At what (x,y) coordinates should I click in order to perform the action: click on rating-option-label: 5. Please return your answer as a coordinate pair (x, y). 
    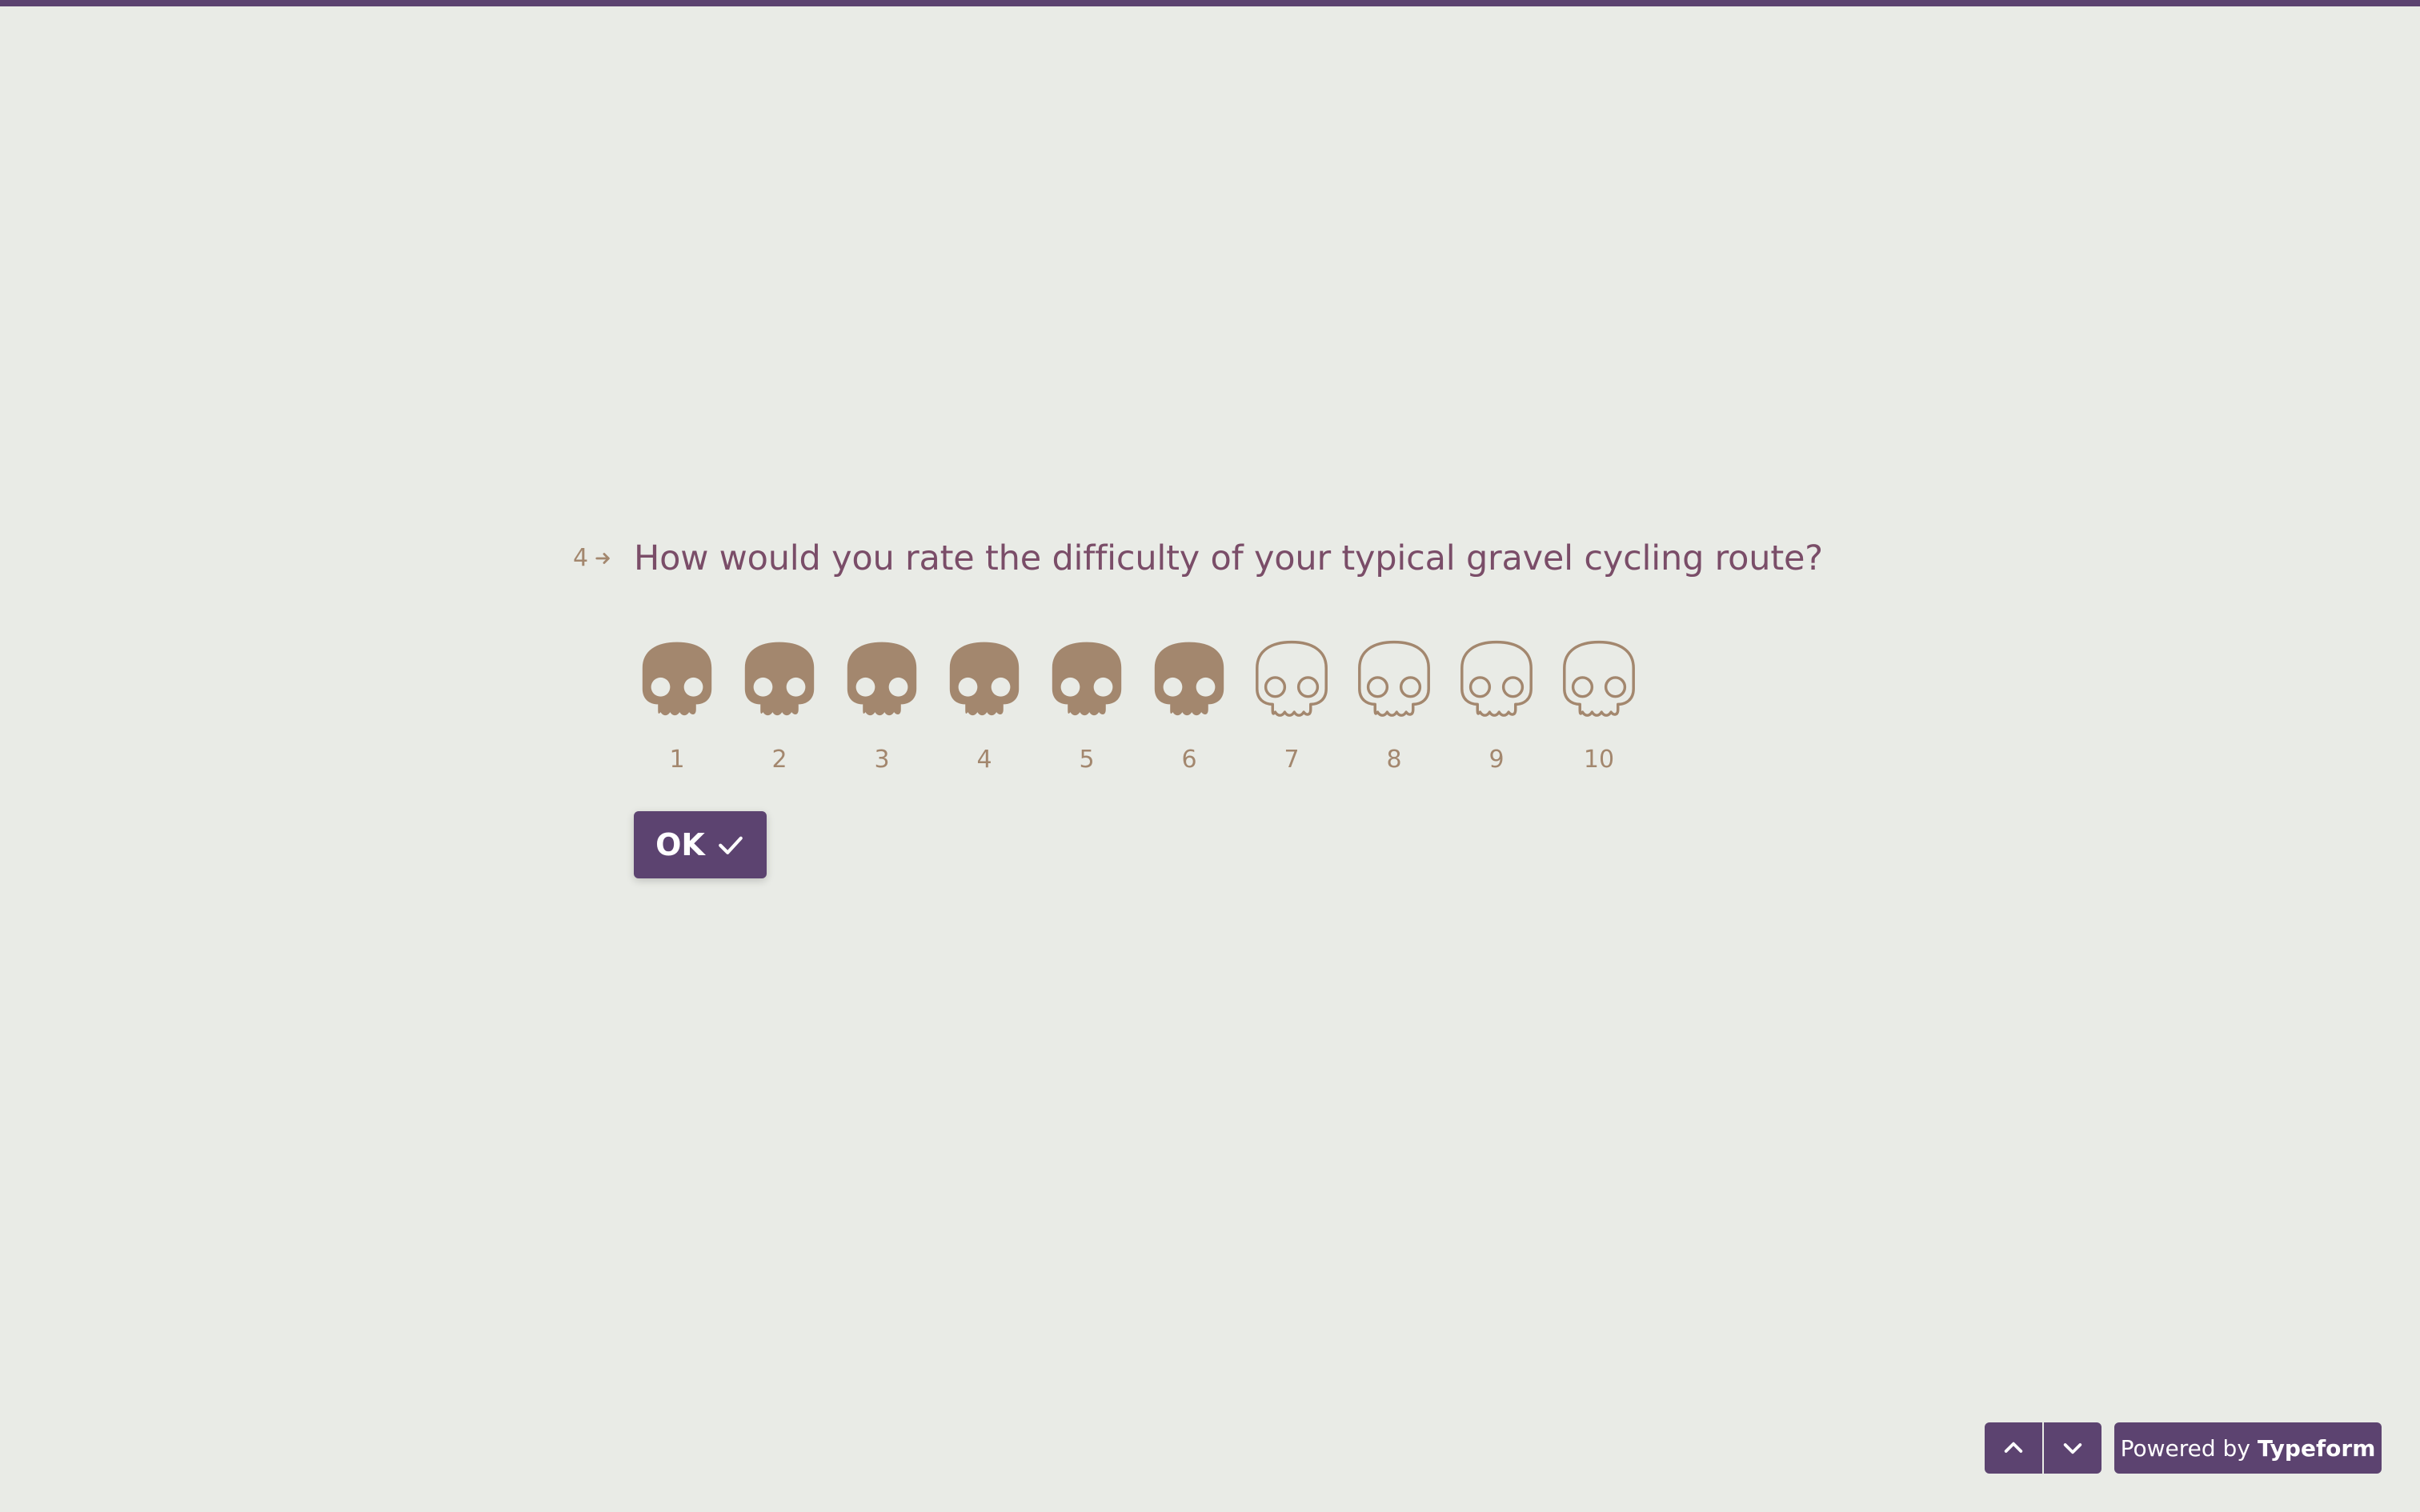
    Looking at the image, I should click on (1087, 760).